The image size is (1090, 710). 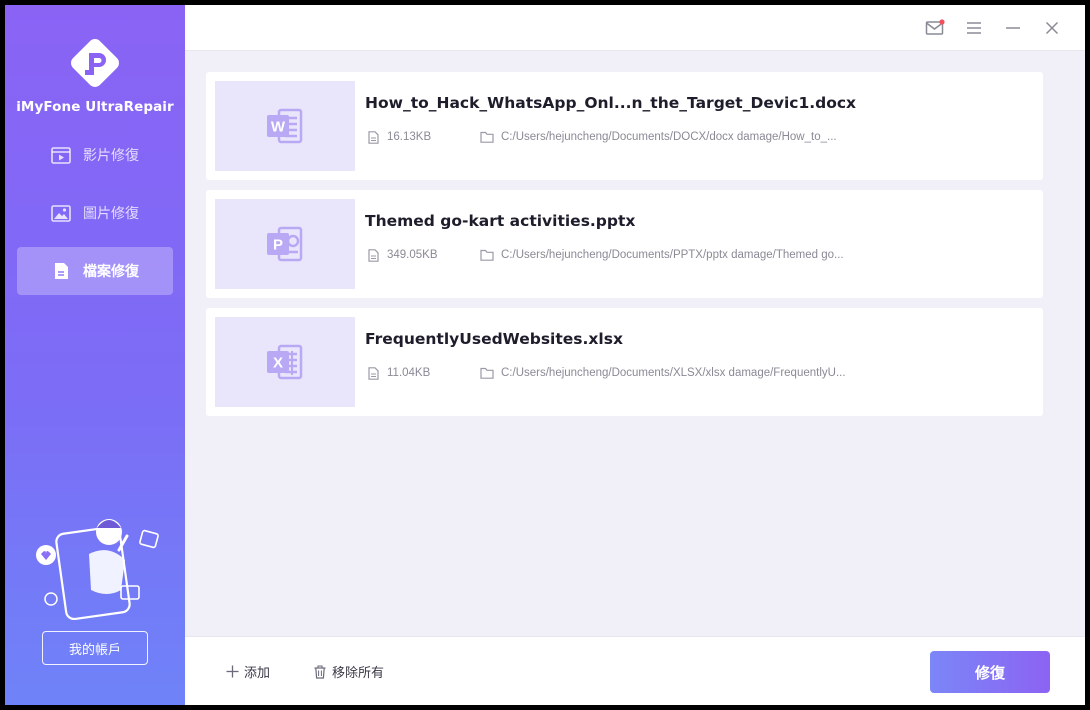 I want to click on sidebar-item-image-repair: 圖片修復, so click(x=95, y=213).